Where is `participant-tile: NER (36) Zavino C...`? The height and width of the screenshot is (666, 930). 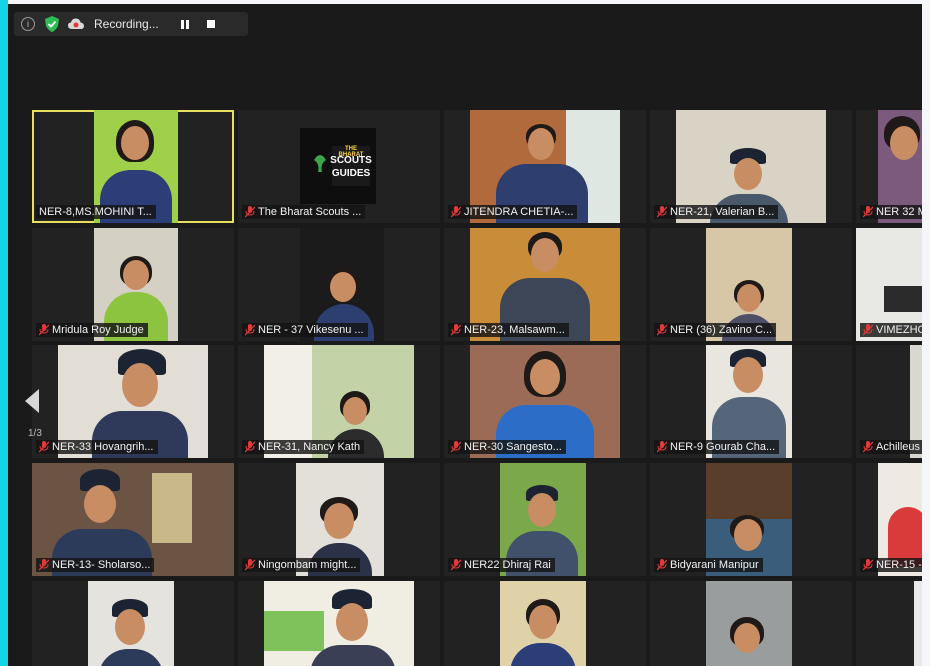 participant-tile: NER (36) Zavino C... is located at coordinates (751, 284).